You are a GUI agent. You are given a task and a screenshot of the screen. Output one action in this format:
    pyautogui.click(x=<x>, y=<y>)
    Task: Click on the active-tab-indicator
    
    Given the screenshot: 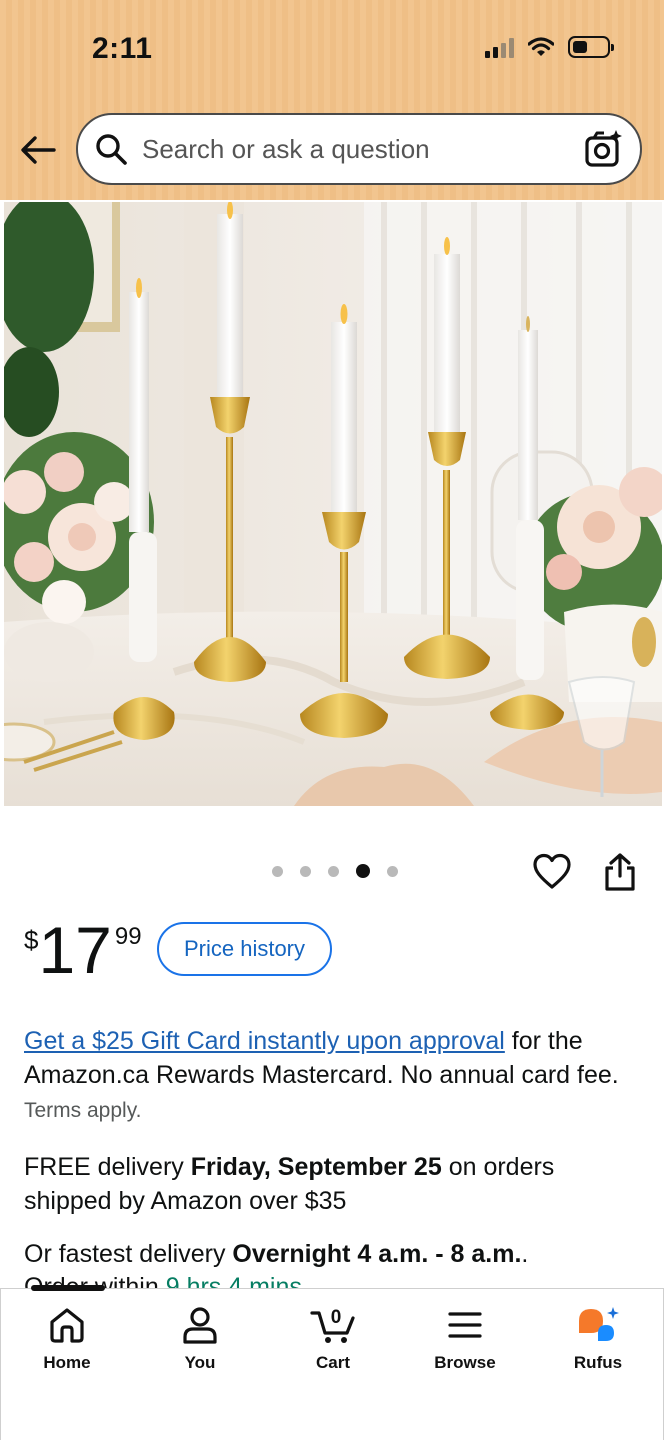 What is the action you would take?
    pyautogui.click(x=68, y=1288)
    